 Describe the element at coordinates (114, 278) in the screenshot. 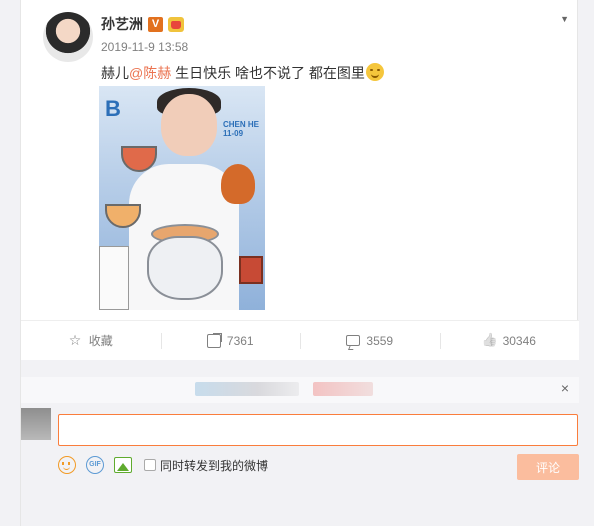

I see `image-menu-card` at that location.